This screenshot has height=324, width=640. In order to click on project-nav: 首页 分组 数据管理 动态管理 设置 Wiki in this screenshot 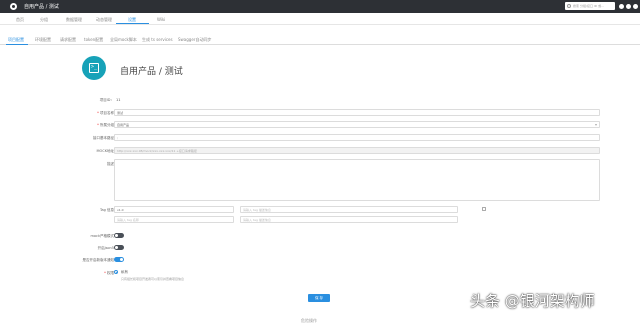, I will do `click(320, 19)`.